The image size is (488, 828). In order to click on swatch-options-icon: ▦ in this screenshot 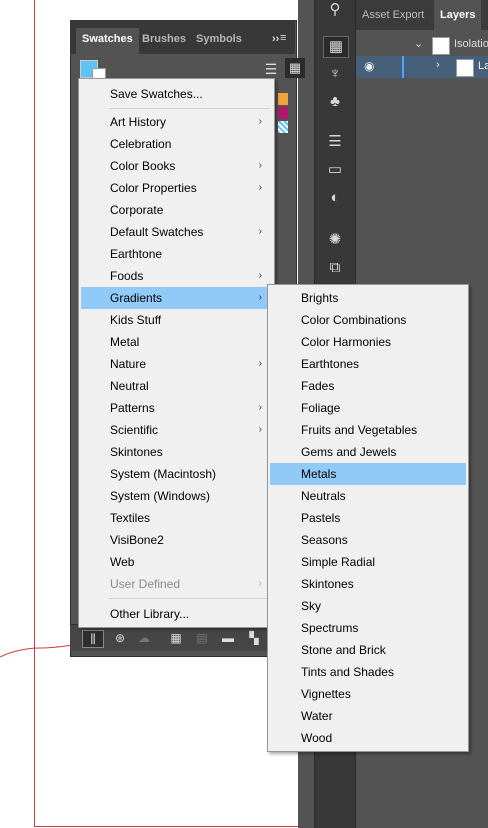, I will do `click(176, 638)`.